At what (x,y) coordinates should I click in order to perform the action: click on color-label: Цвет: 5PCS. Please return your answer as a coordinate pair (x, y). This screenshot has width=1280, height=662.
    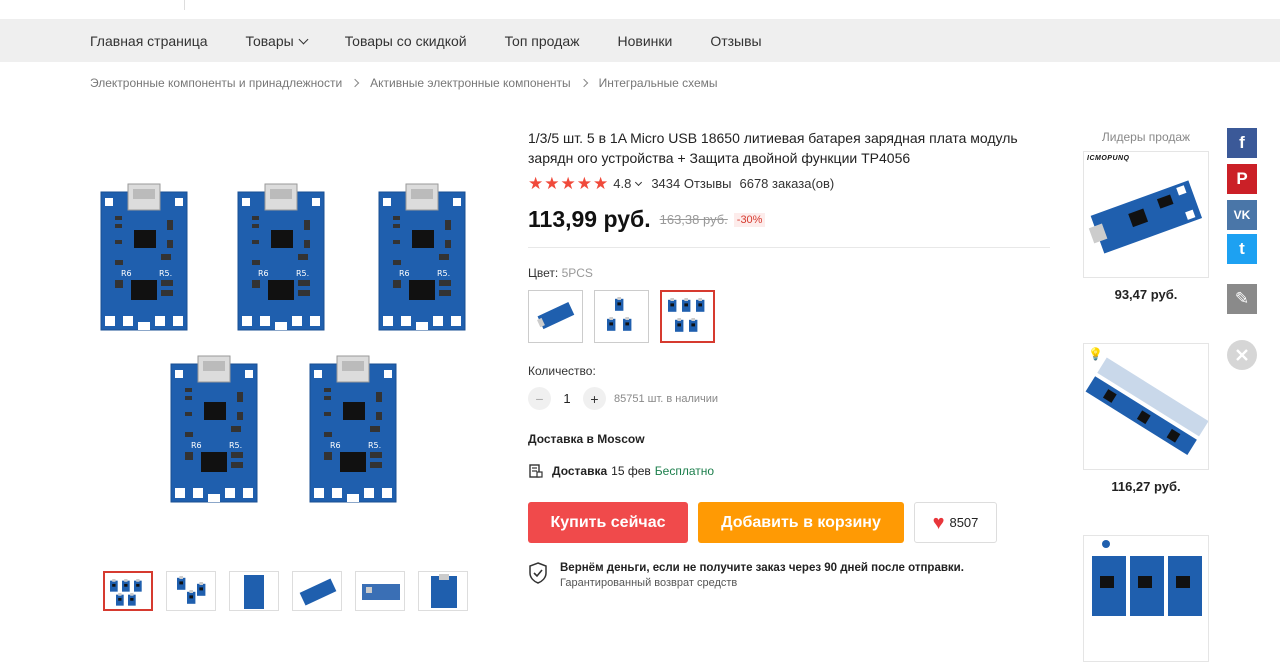
    Looking at the image, I should click on (790, 273).